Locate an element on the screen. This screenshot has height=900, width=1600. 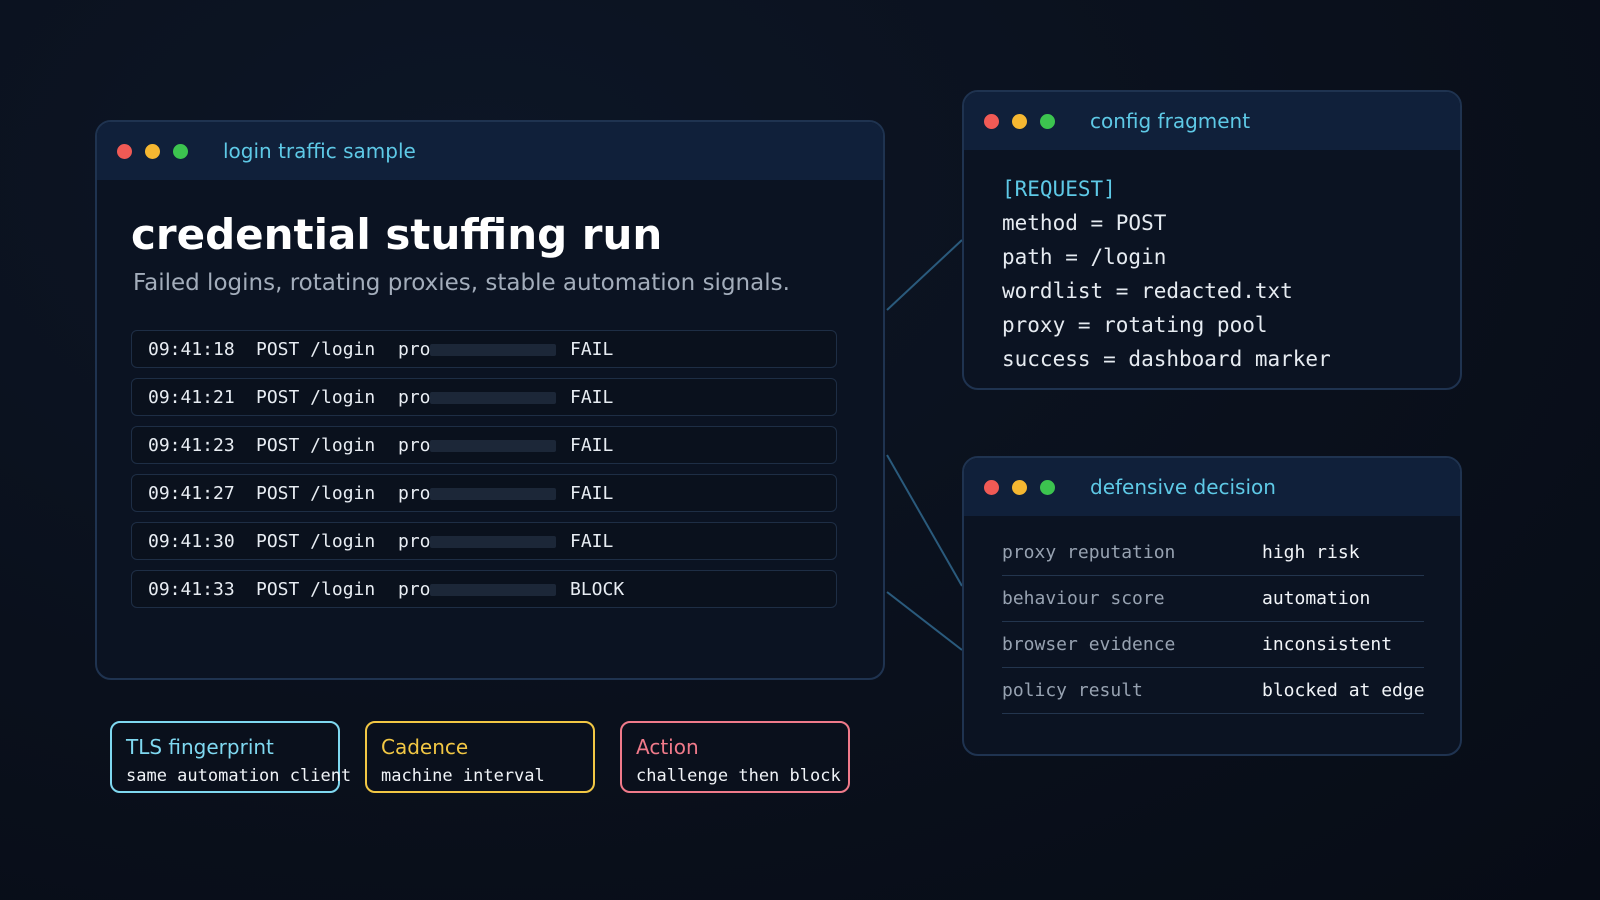
log-result: BLOCK is located at coordinates (597, 589).